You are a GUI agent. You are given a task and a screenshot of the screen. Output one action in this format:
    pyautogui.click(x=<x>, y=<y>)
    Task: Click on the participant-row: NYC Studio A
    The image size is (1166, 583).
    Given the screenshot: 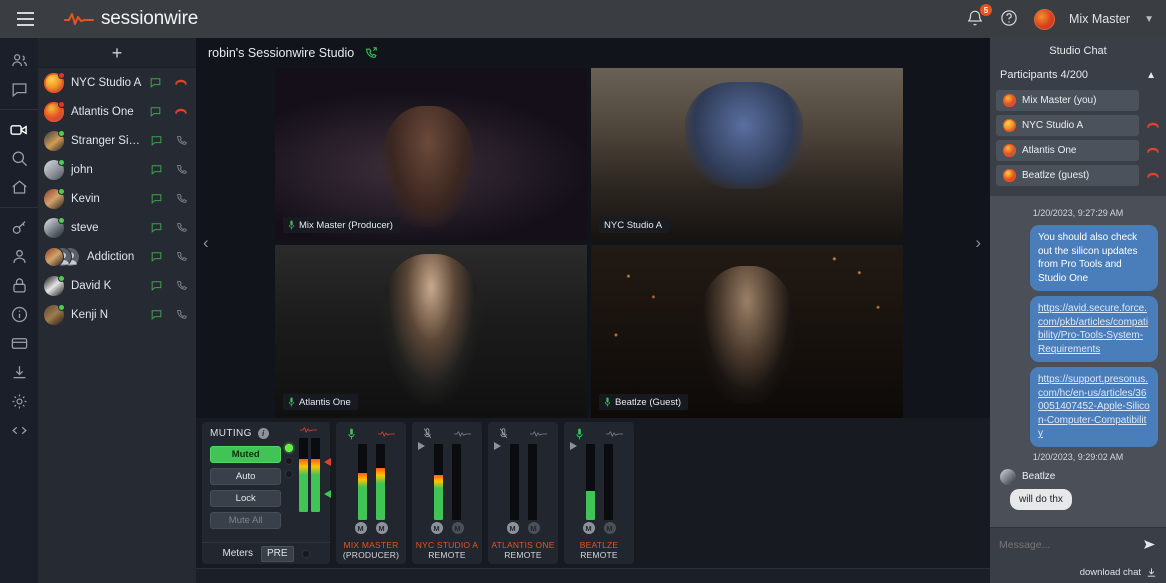 What is the action you would take?
    pyautogui.click(x=1078, y=125)
    